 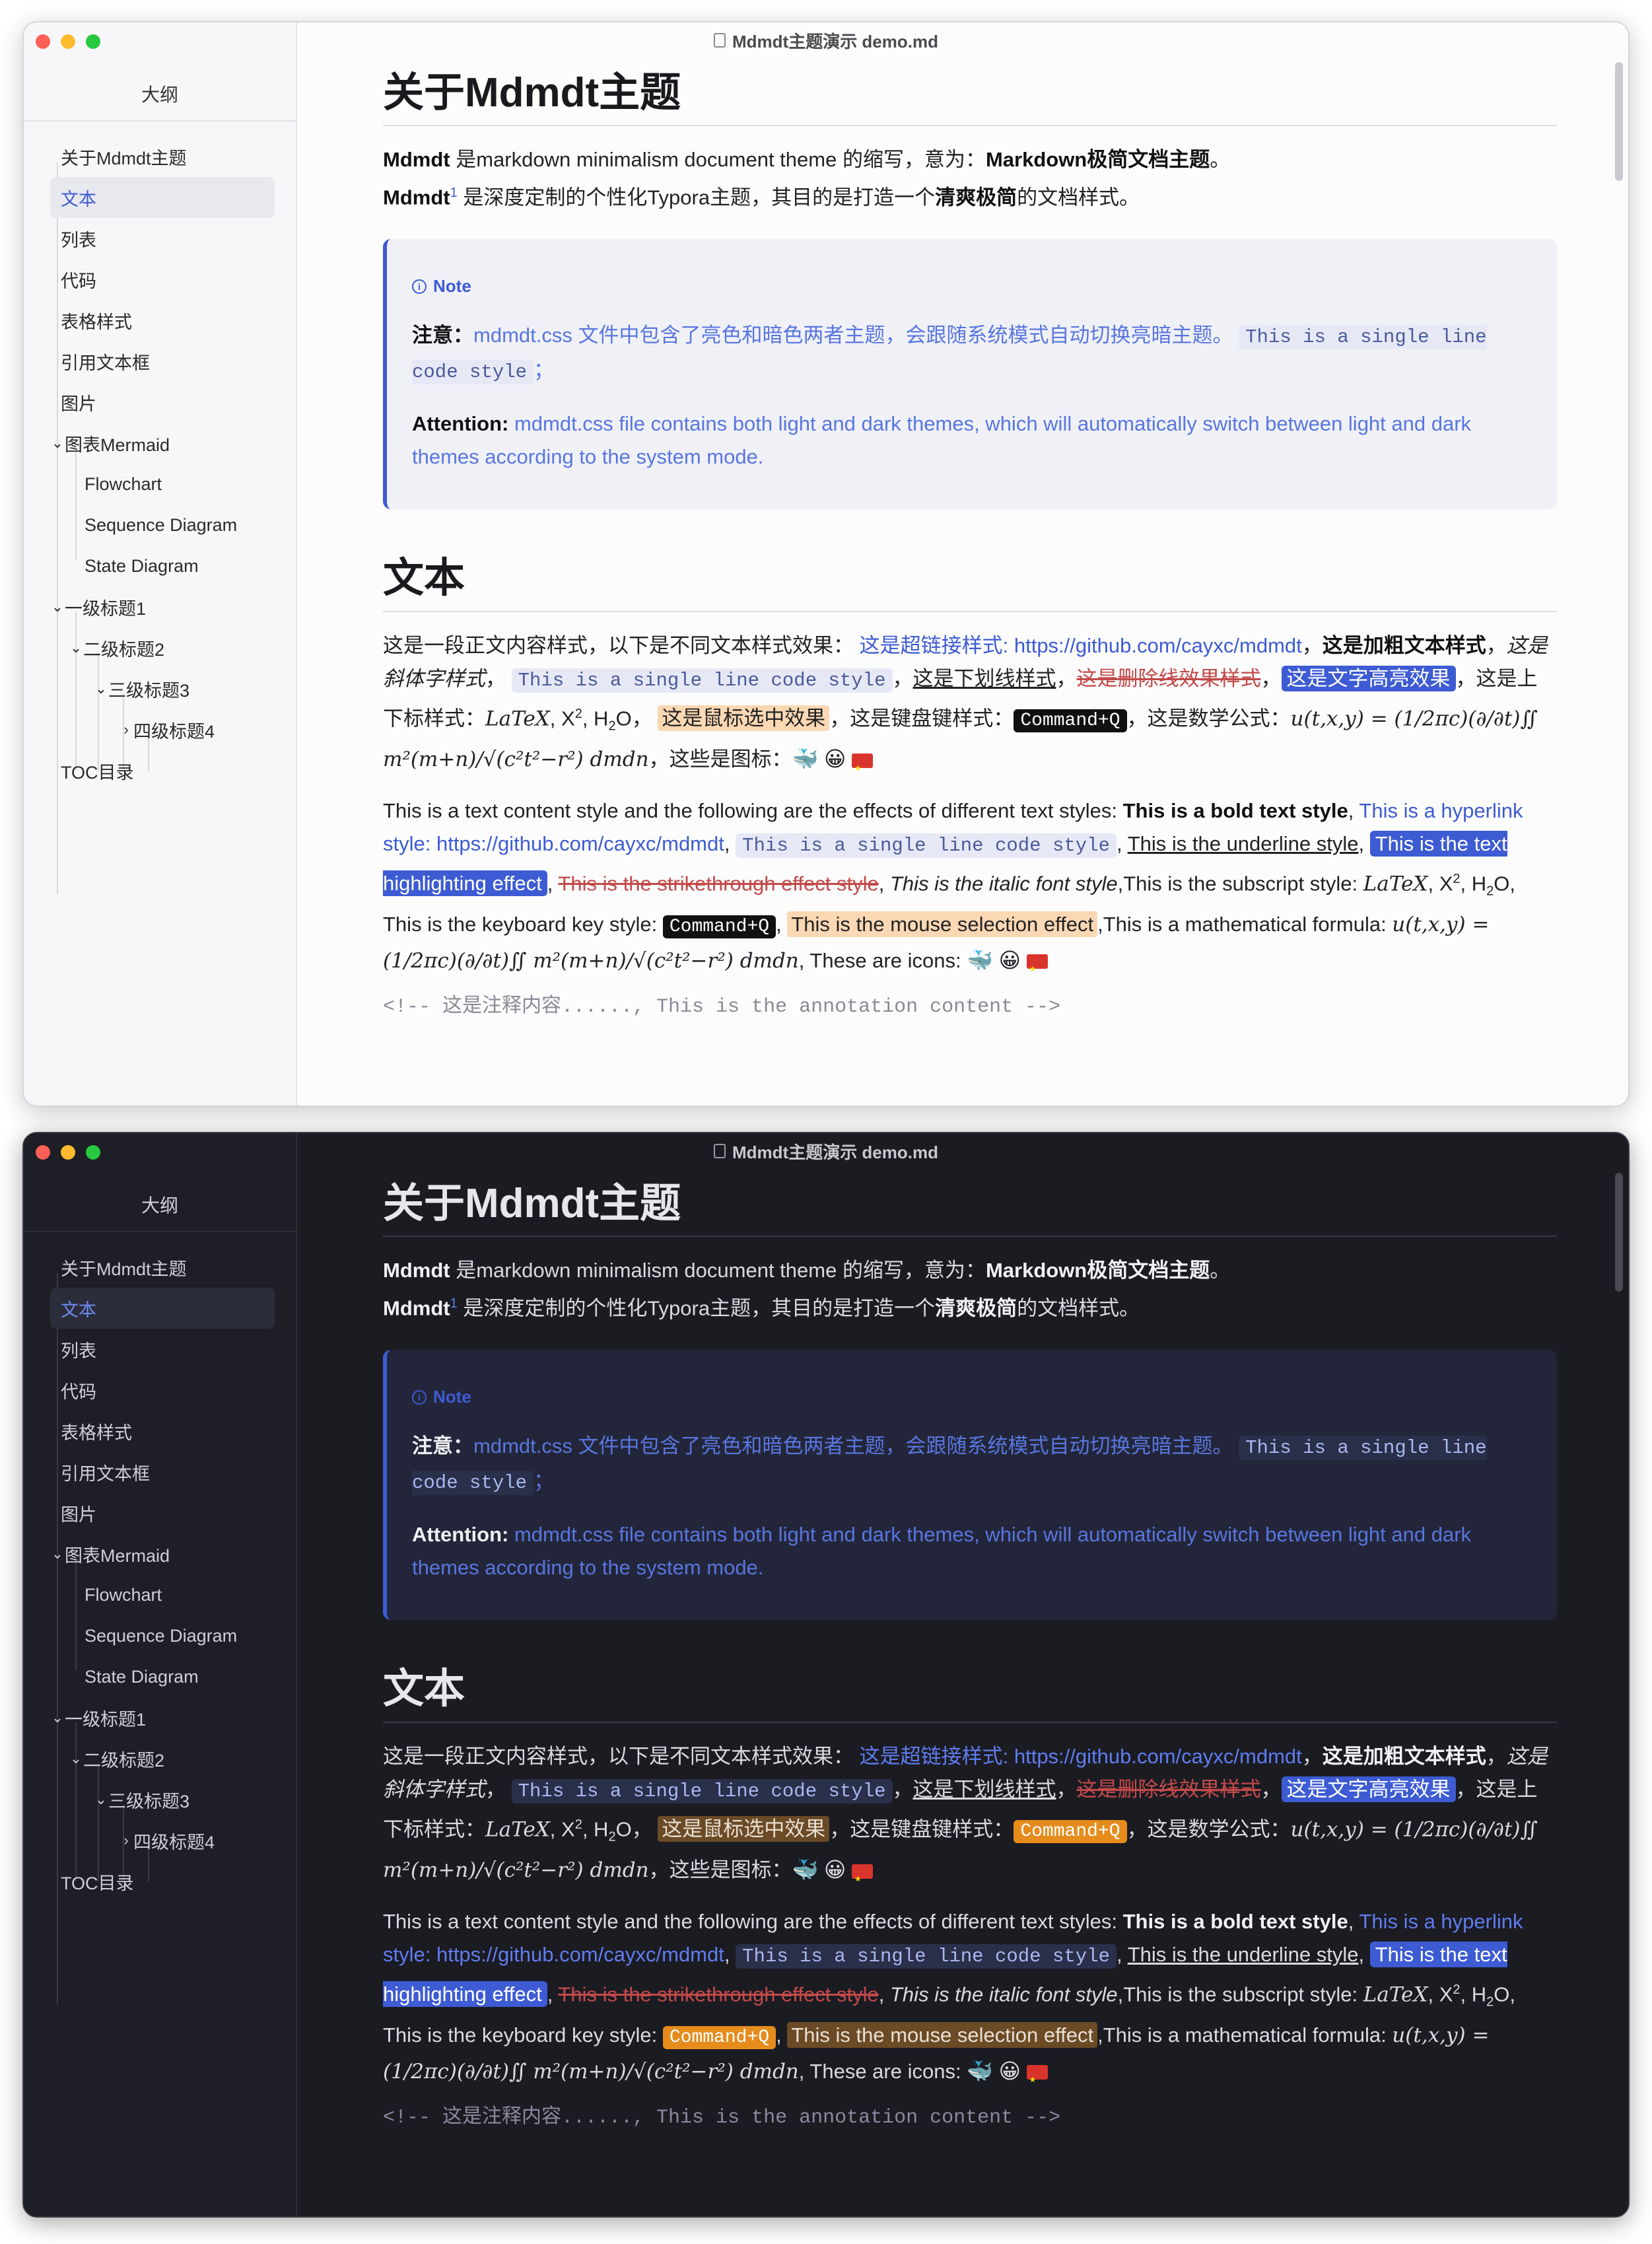 I want to click on toc-item-label: 引用文本框, so click(x=105, y=1473).